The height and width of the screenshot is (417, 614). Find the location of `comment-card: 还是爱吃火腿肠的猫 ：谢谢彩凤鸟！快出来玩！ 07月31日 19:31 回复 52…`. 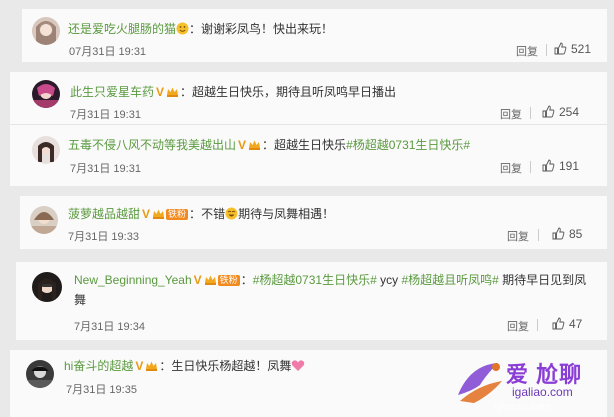

comment-card: 还是爱吃火腿肠的猫 ：谢谢彩凤鸟！快出来玩！ 07月31日 19:31 回复 52… is located at coordinates (314, 35).